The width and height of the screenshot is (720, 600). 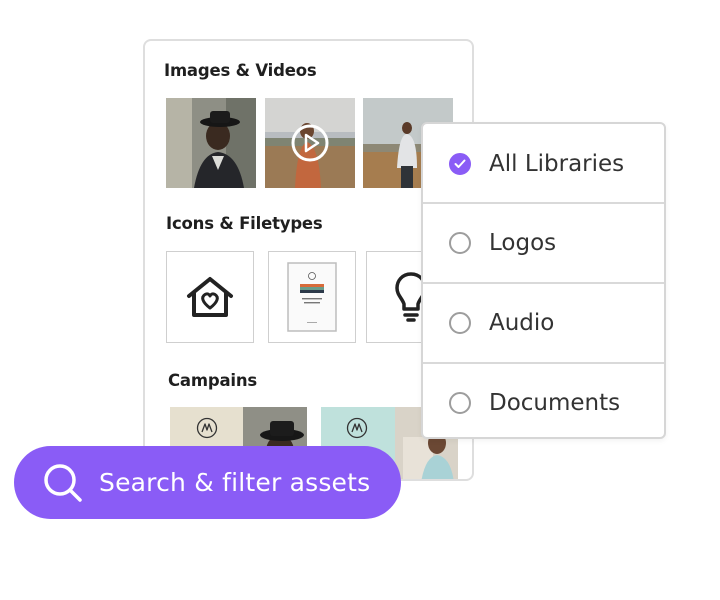 I want to click on filter-option-audio: Audio, so click(x=543, y=322).